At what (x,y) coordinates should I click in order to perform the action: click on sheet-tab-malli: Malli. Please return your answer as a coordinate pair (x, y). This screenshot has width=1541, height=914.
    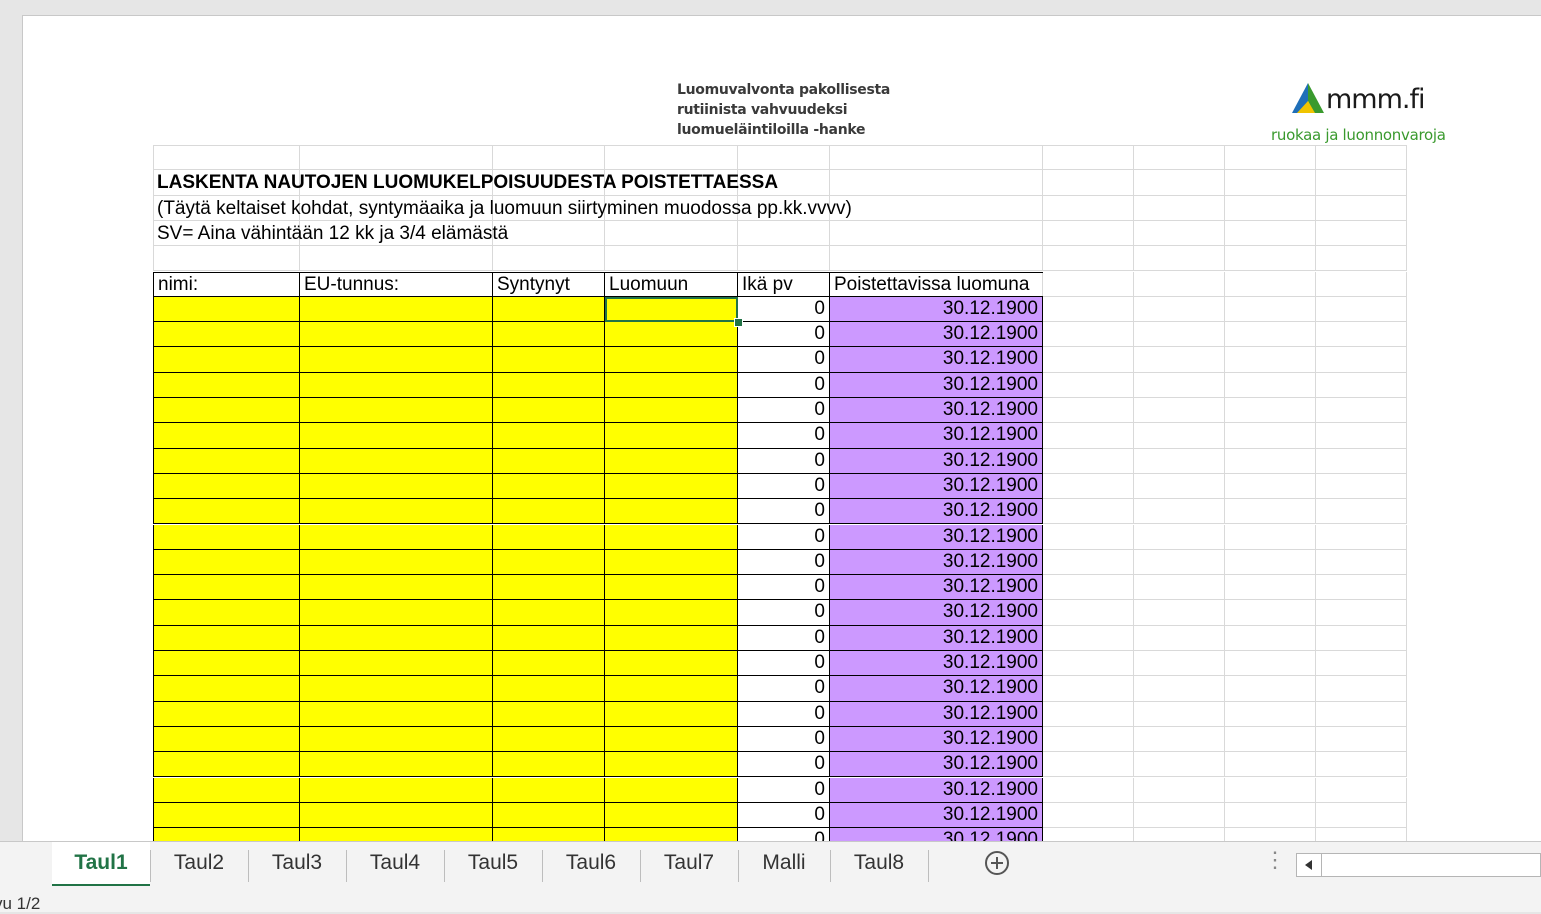
    Looking at the image, I should click on (784, 863).